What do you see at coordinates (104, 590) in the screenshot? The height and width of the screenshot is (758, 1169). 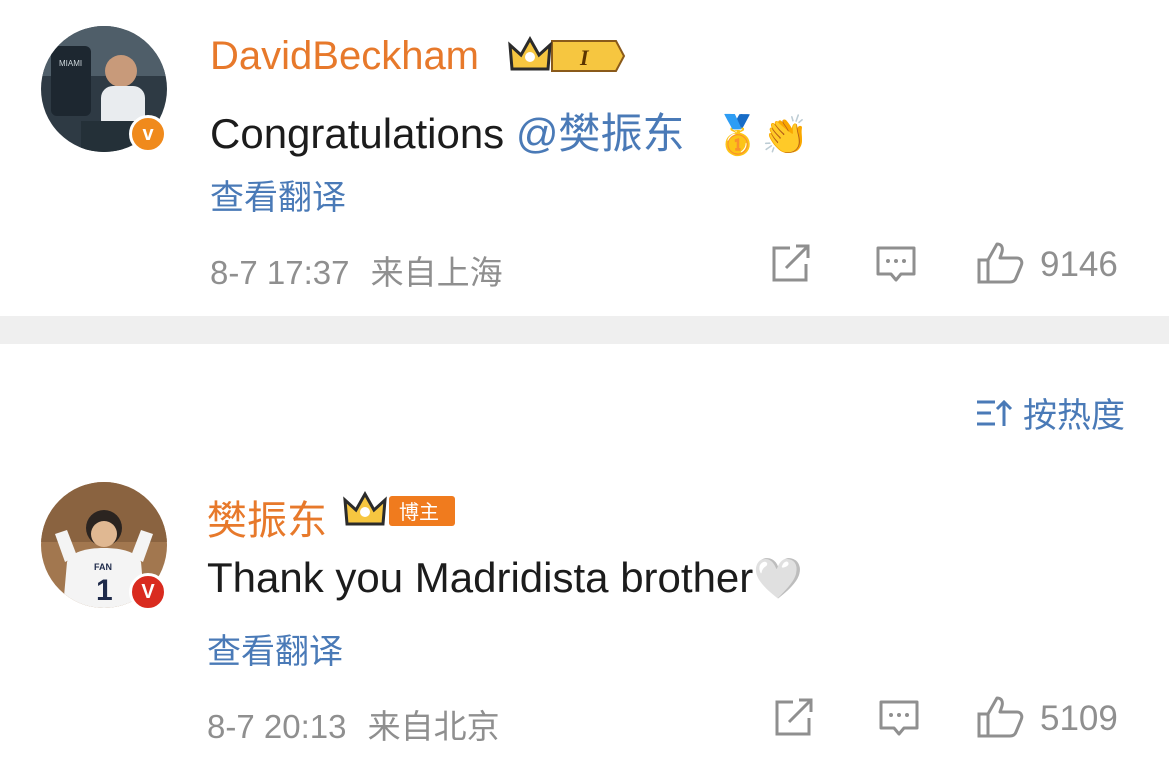 I see `svg-text: 1` at bounding box center [104, 590].